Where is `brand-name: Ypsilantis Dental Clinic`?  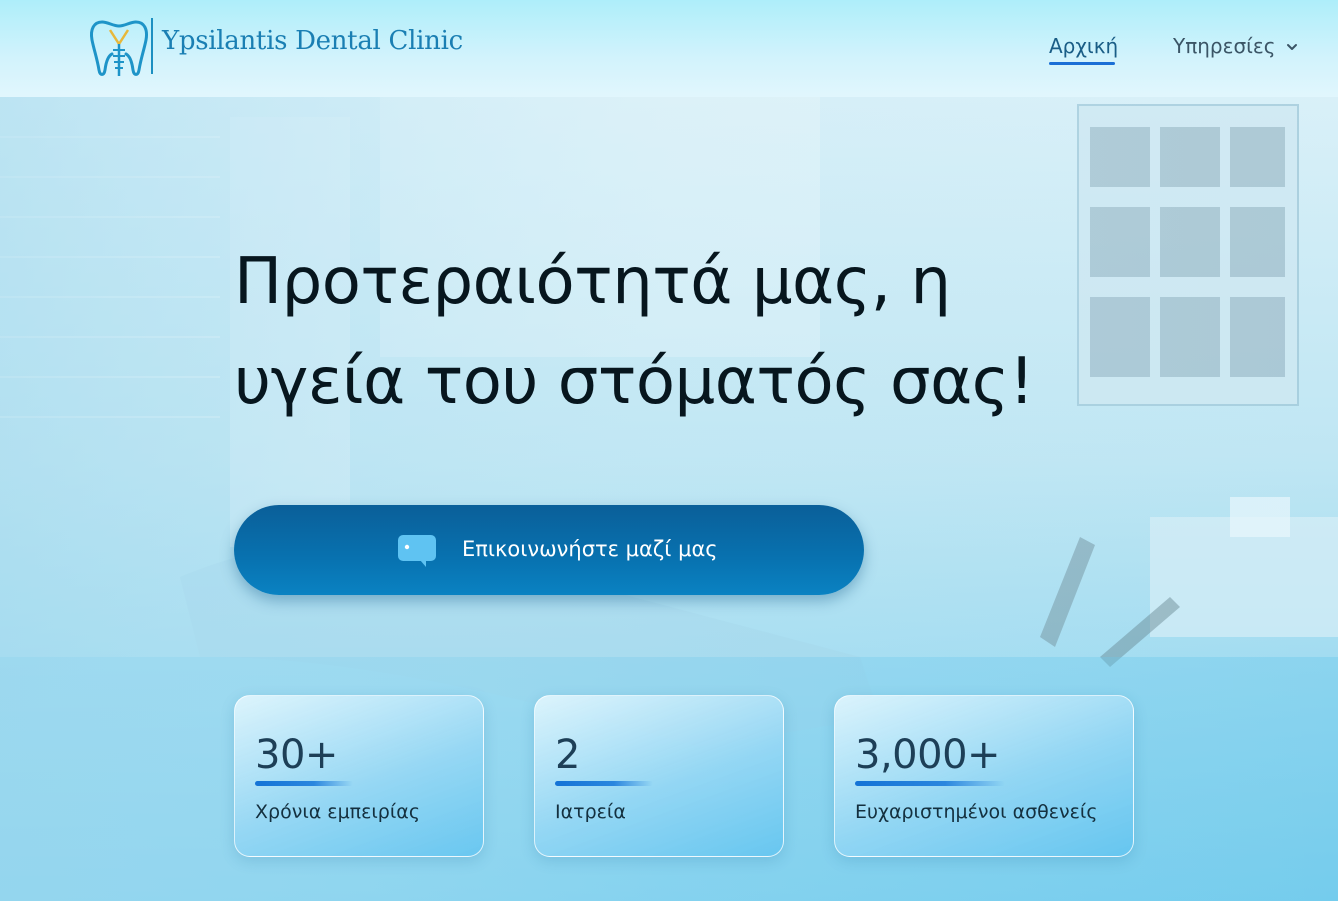 brand-name: Ypsilantis Dental Clinic is located at coordinates (312, 41).